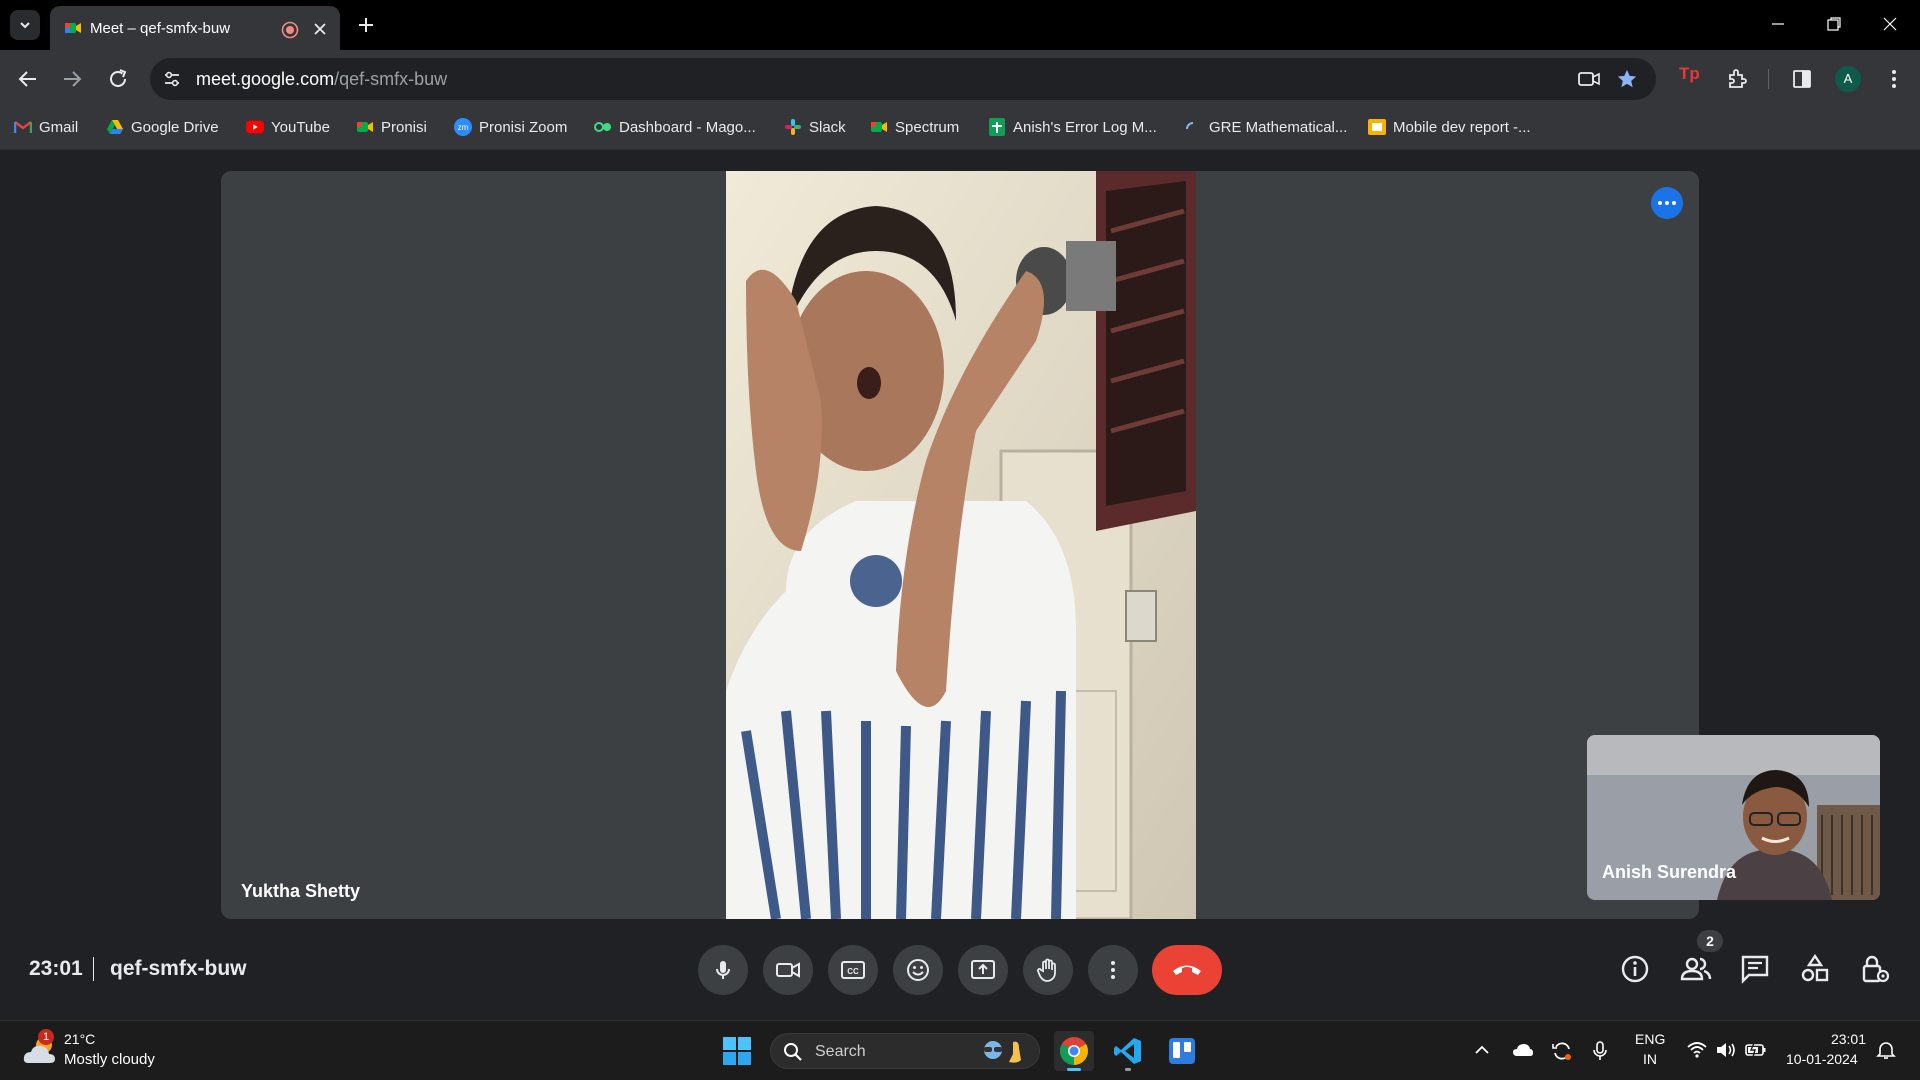  I want to click on more-options-button, so click(1667, 203).